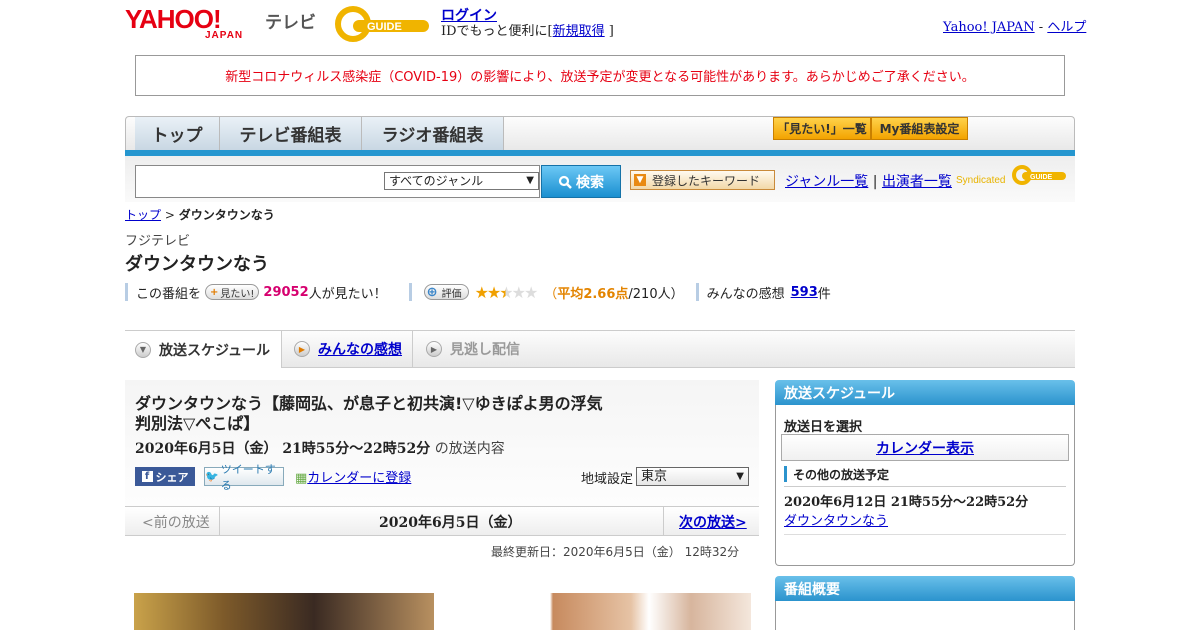 This screenshot has width=1200, height=630. What do you see at coordinates (824, 294) in the screenshot?
I see `reviews-suffix: 件` at bounding box center [824, 294].